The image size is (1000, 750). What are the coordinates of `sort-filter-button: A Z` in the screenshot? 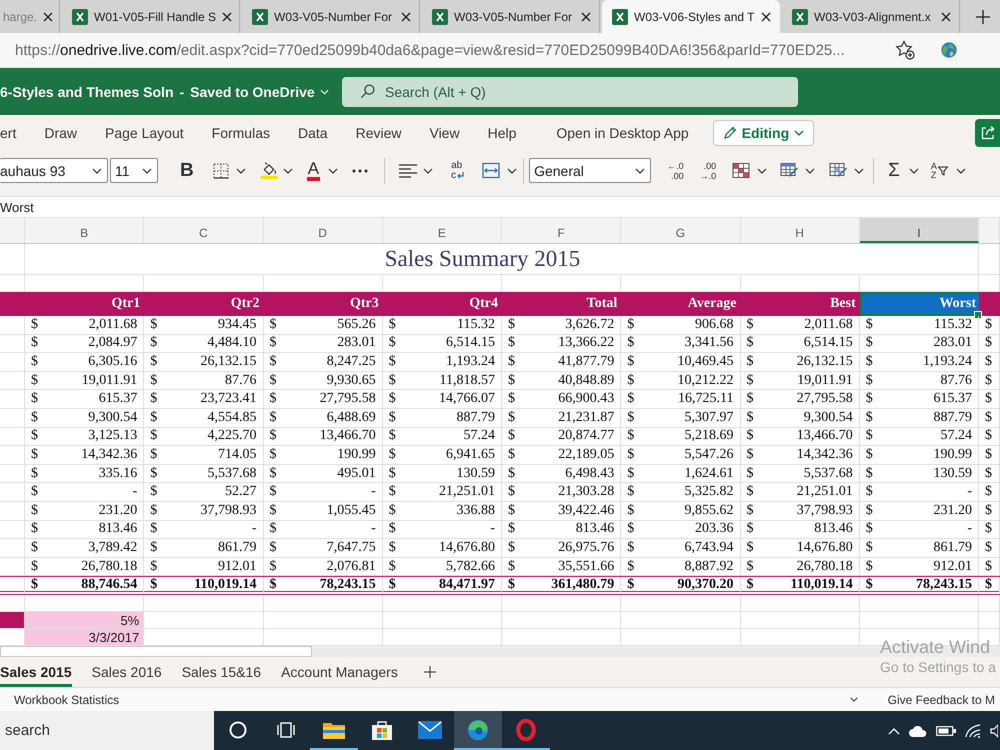 It's located at (939, 171).